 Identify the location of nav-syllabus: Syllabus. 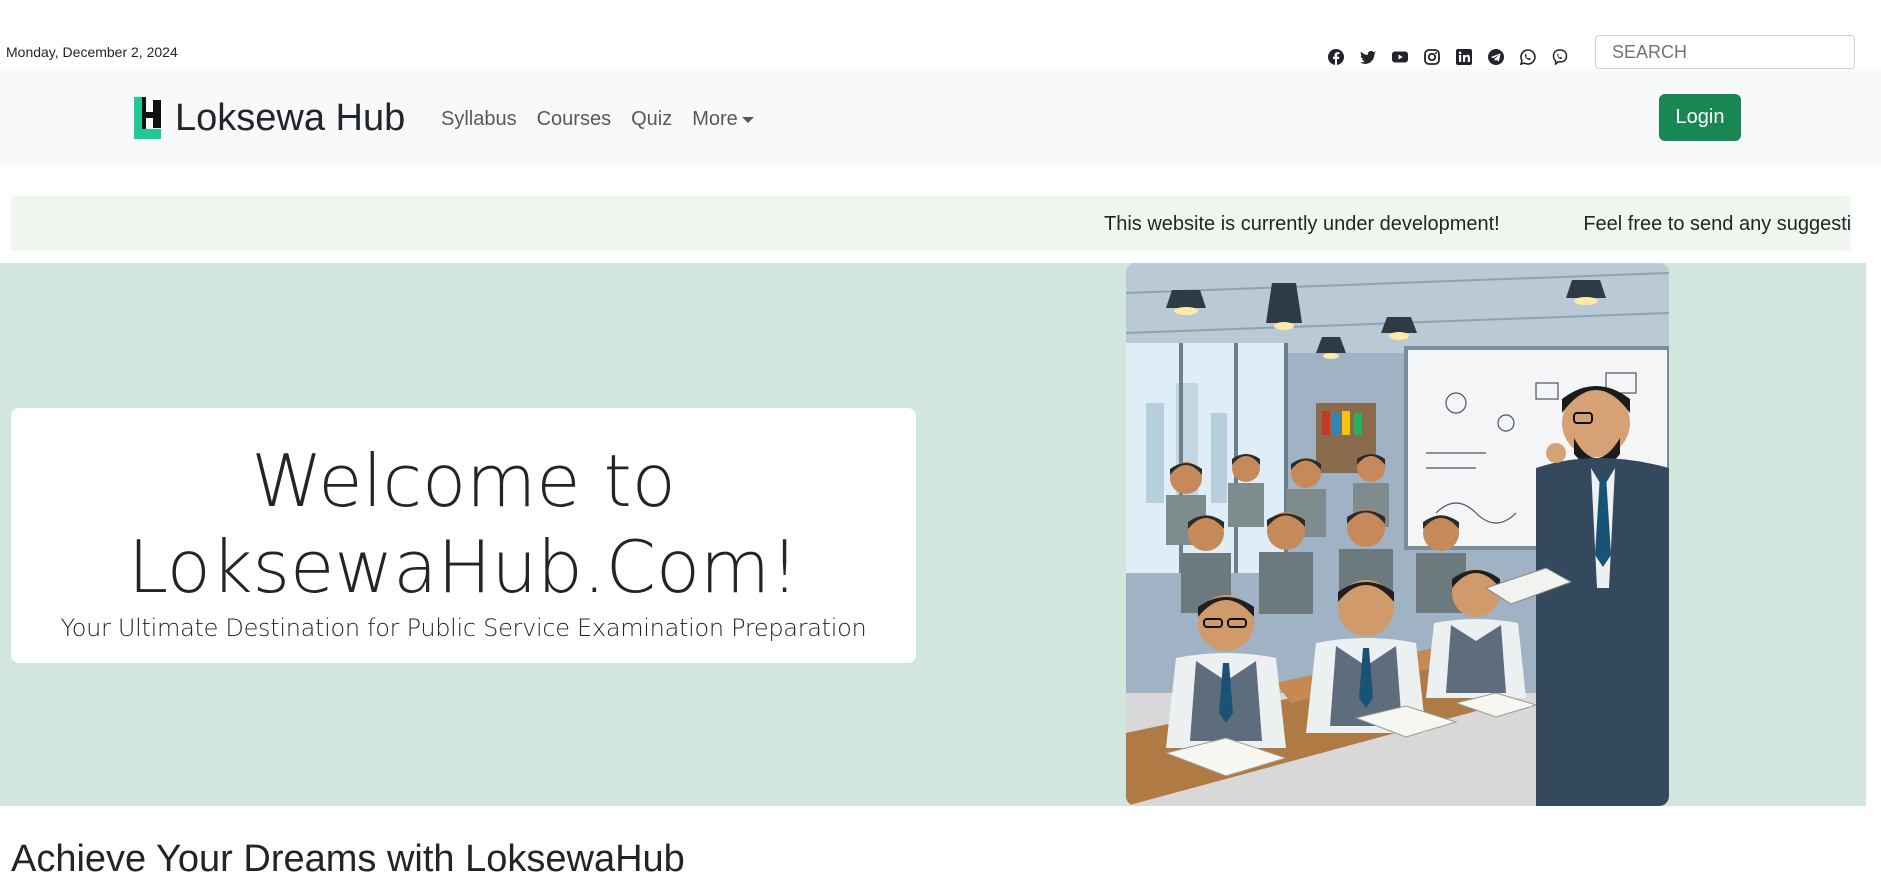
(479, 119).